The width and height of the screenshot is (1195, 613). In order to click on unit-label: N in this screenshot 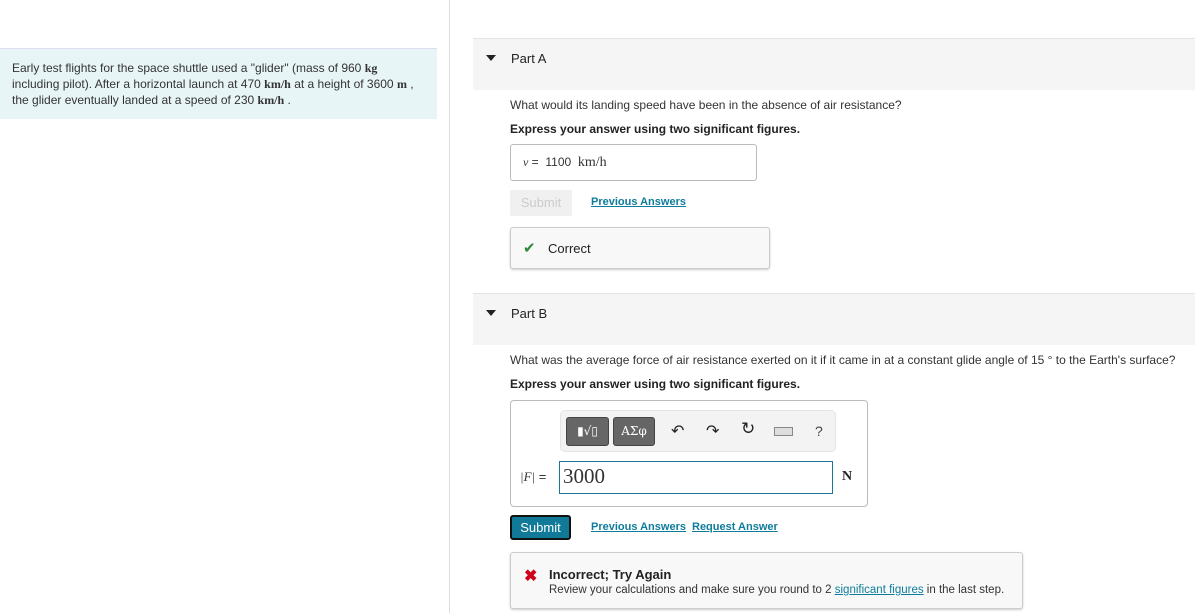, I will do `click(847, 476)`.